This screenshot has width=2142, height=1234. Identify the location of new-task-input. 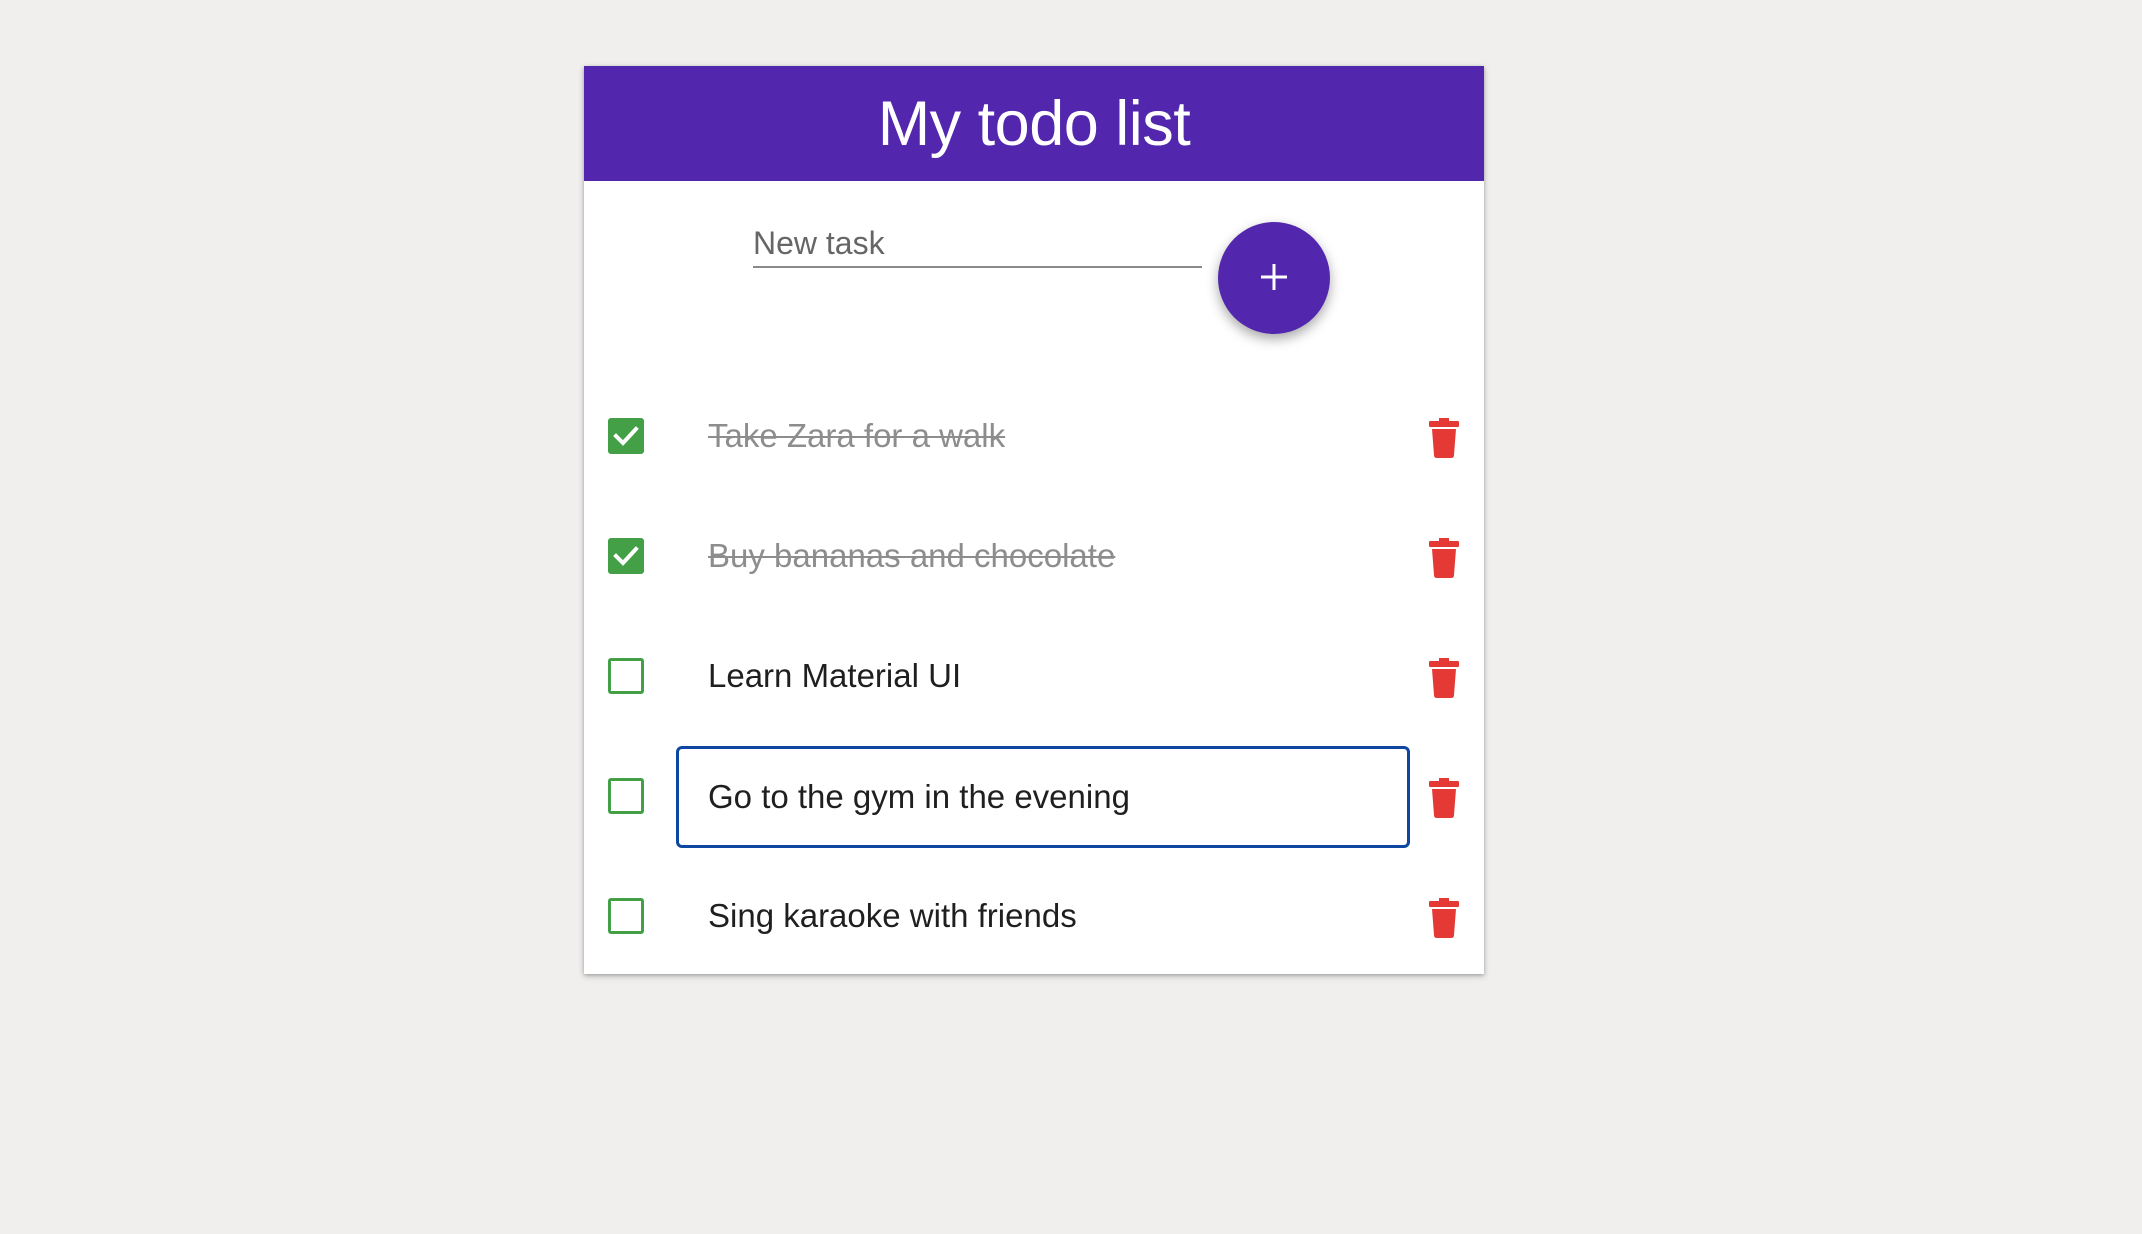
(977, 246).